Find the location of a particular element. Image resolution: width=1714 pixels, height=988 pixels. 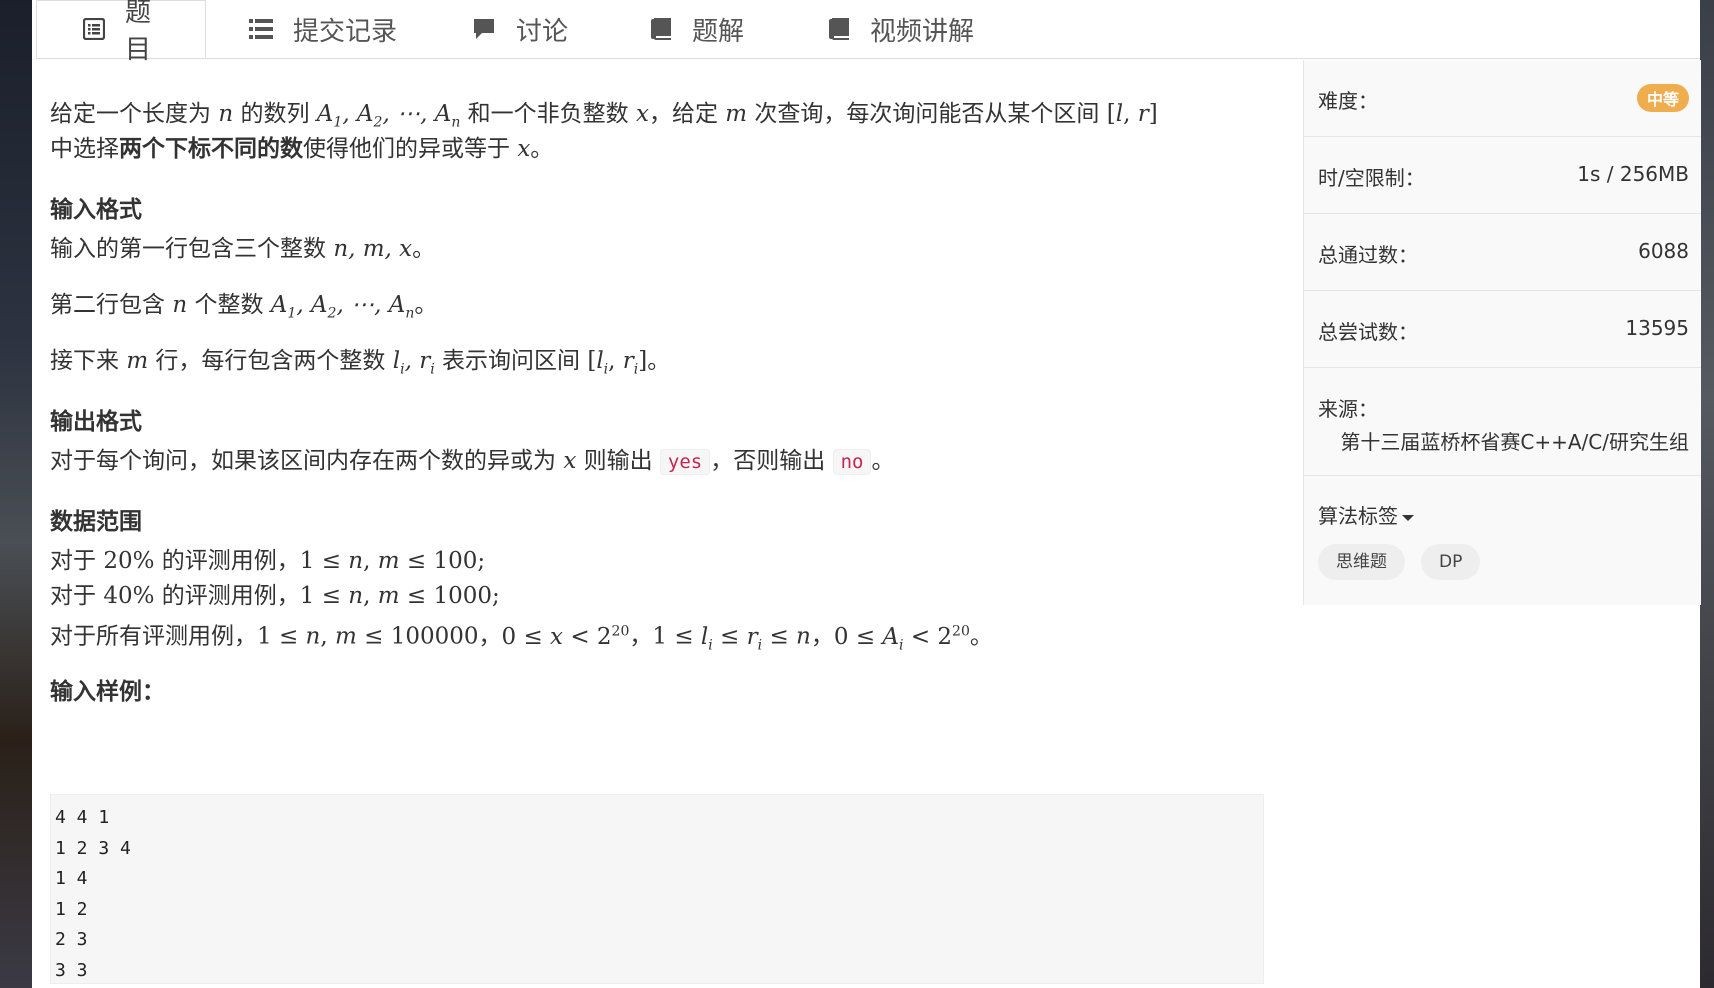

tab-solutions: 题解 is located at coordinates (697, 29).